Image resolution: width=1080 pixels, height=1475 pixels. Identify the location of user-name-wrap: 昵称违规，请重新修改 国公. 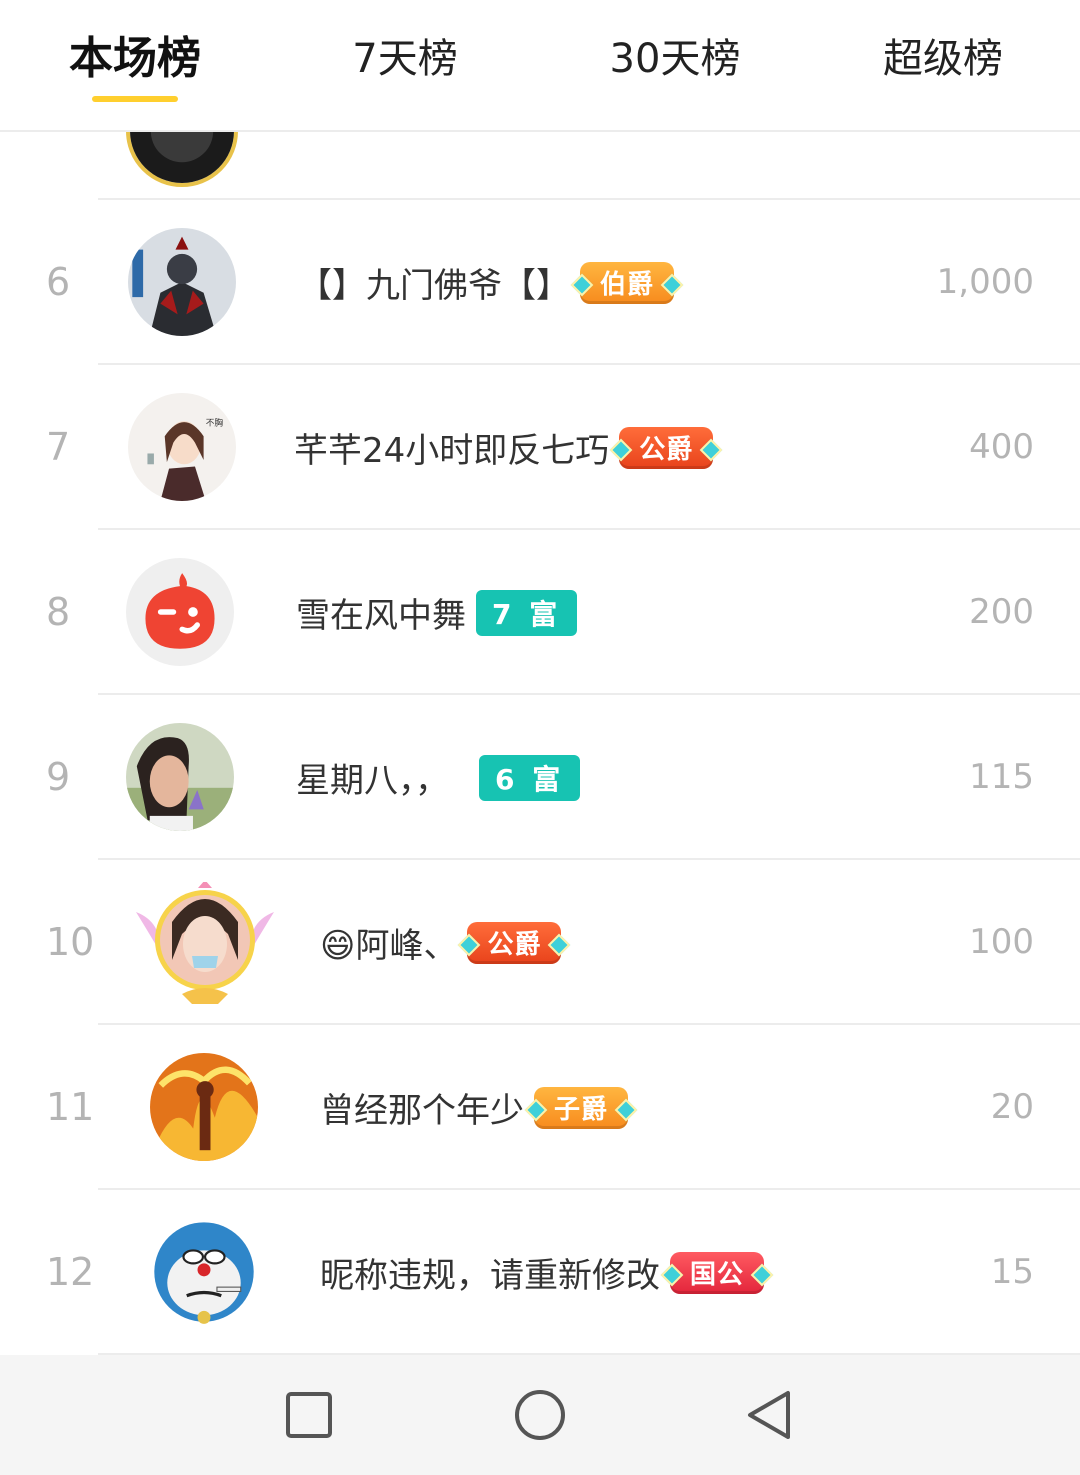
(547, 1272).